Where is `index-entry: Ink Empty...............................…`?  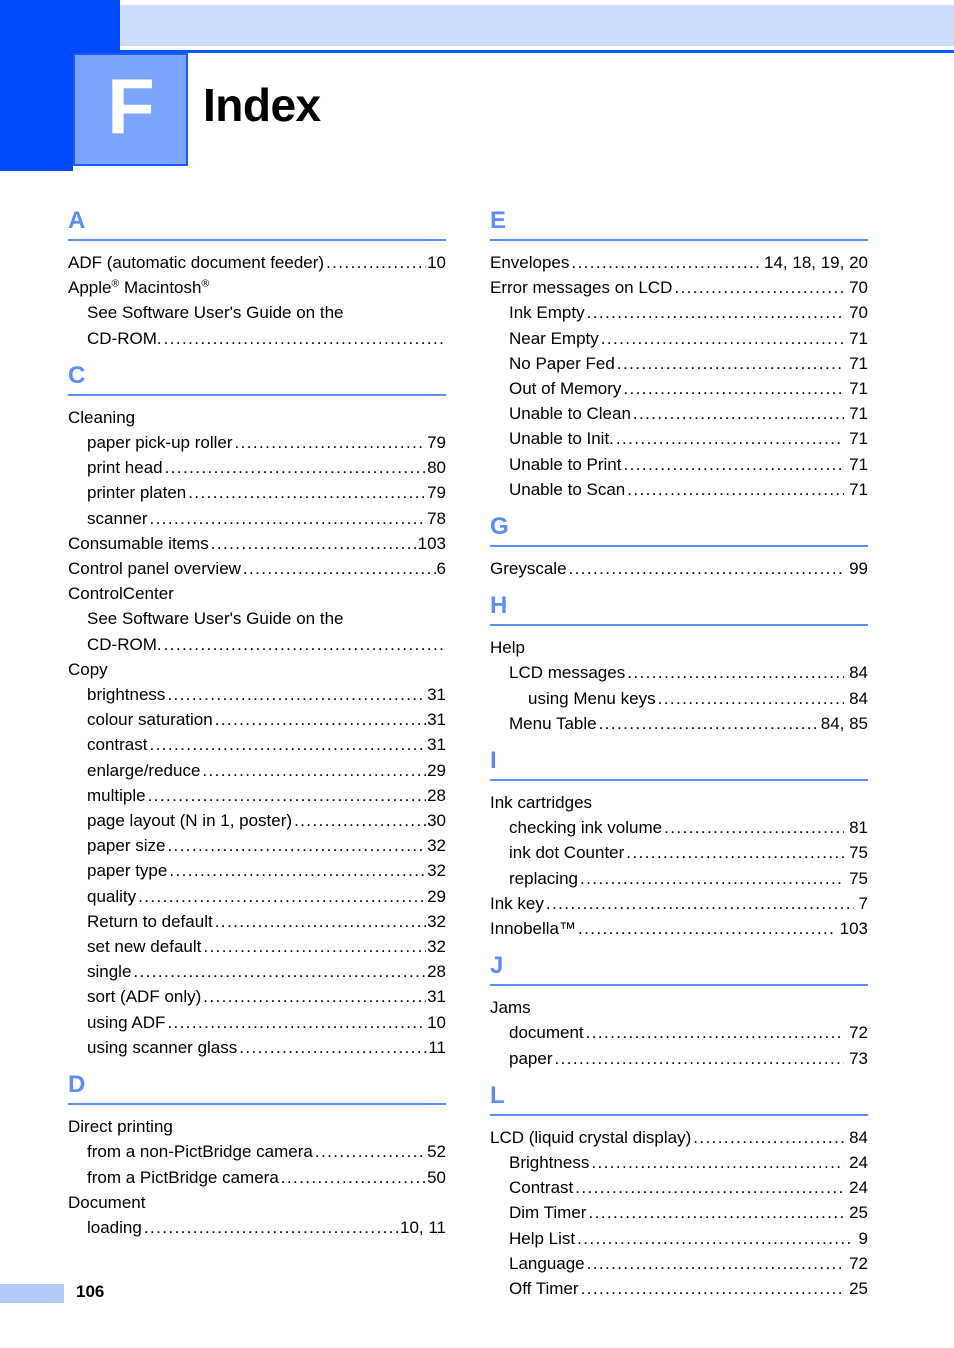
index-entry: Ink Empty...............................… is located at coordinates (679, 312).